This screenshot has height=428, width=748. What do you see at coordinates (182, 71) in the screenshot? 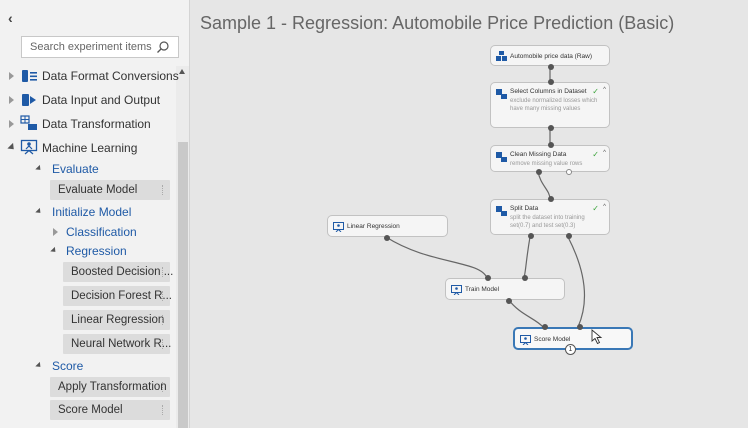
I see `scroll-up-icon` at bounding box center [182, 71].